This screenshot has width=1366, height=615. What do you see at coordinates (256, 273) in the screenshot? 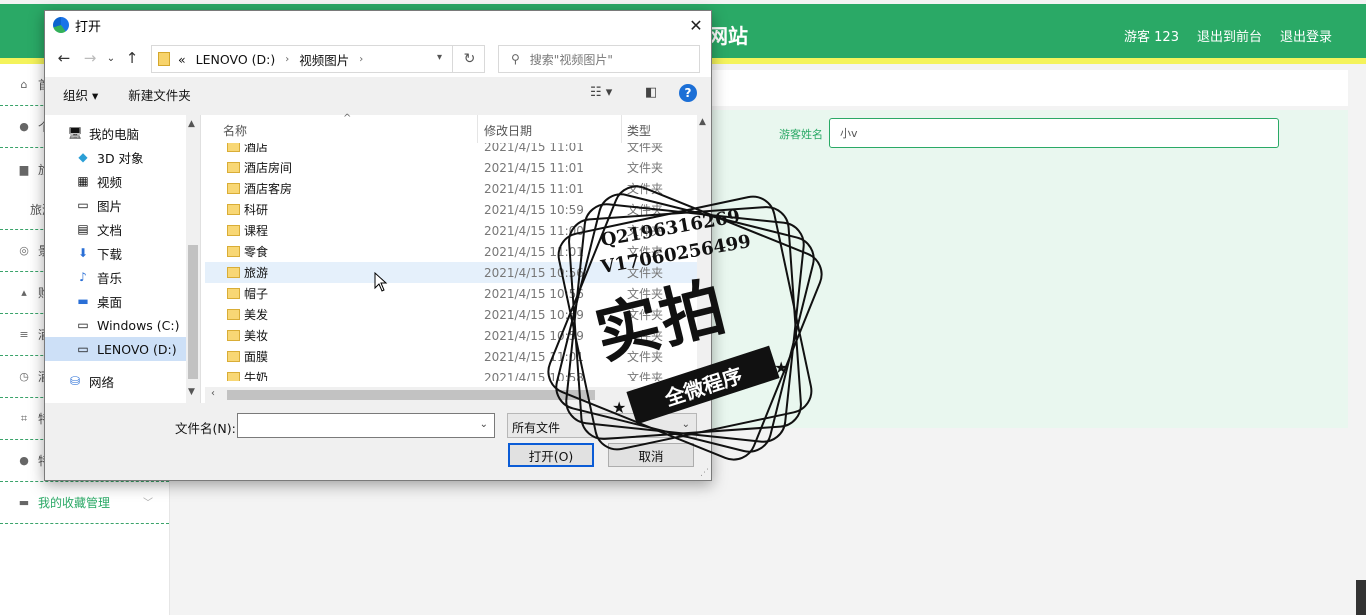
I see `file-name: 旅游` at bounding box center [256, 273].